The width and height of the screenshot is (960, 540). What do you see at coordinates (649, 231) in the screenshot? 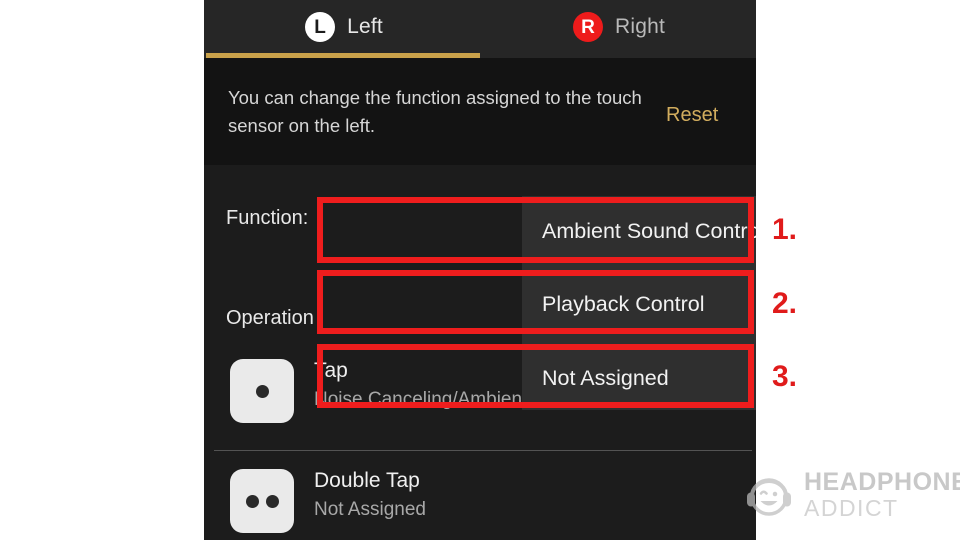
I see `dropdown-option-label: Ambient Sound Control/Quick Access` at bounding box center [649, 231].